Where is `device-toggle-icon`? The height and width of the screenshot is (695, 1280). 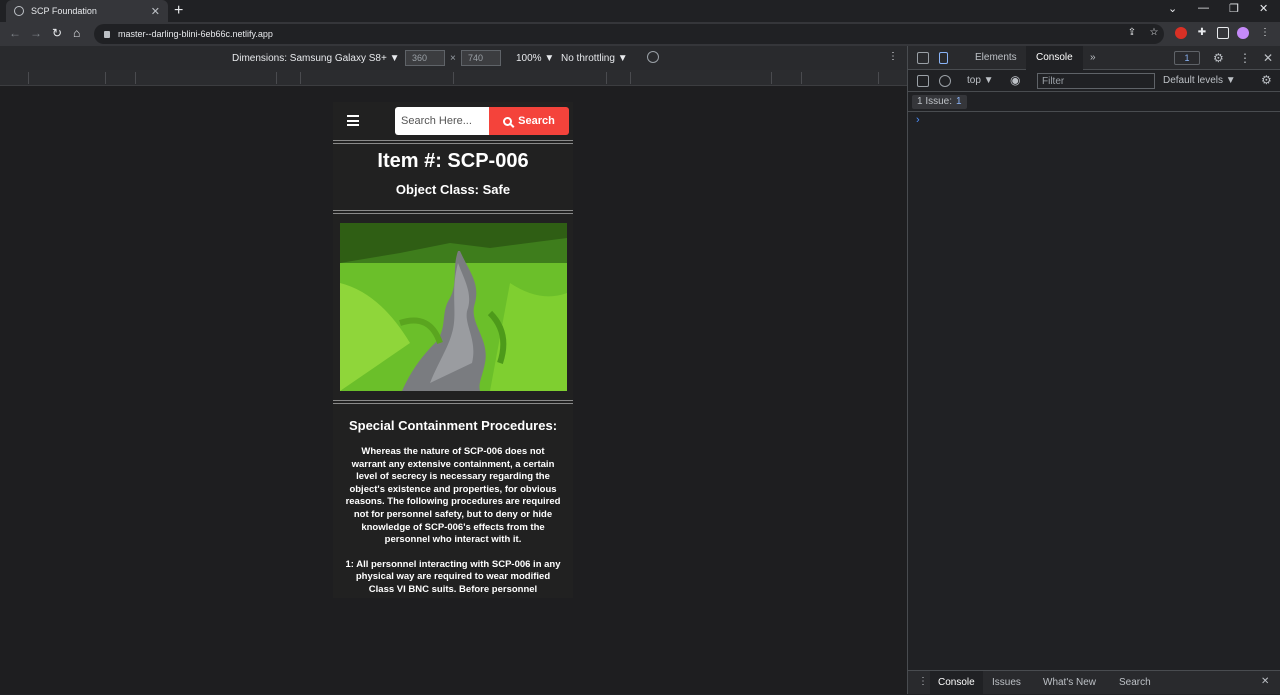
device-toggle-icon is located at coordinates (943, 58).